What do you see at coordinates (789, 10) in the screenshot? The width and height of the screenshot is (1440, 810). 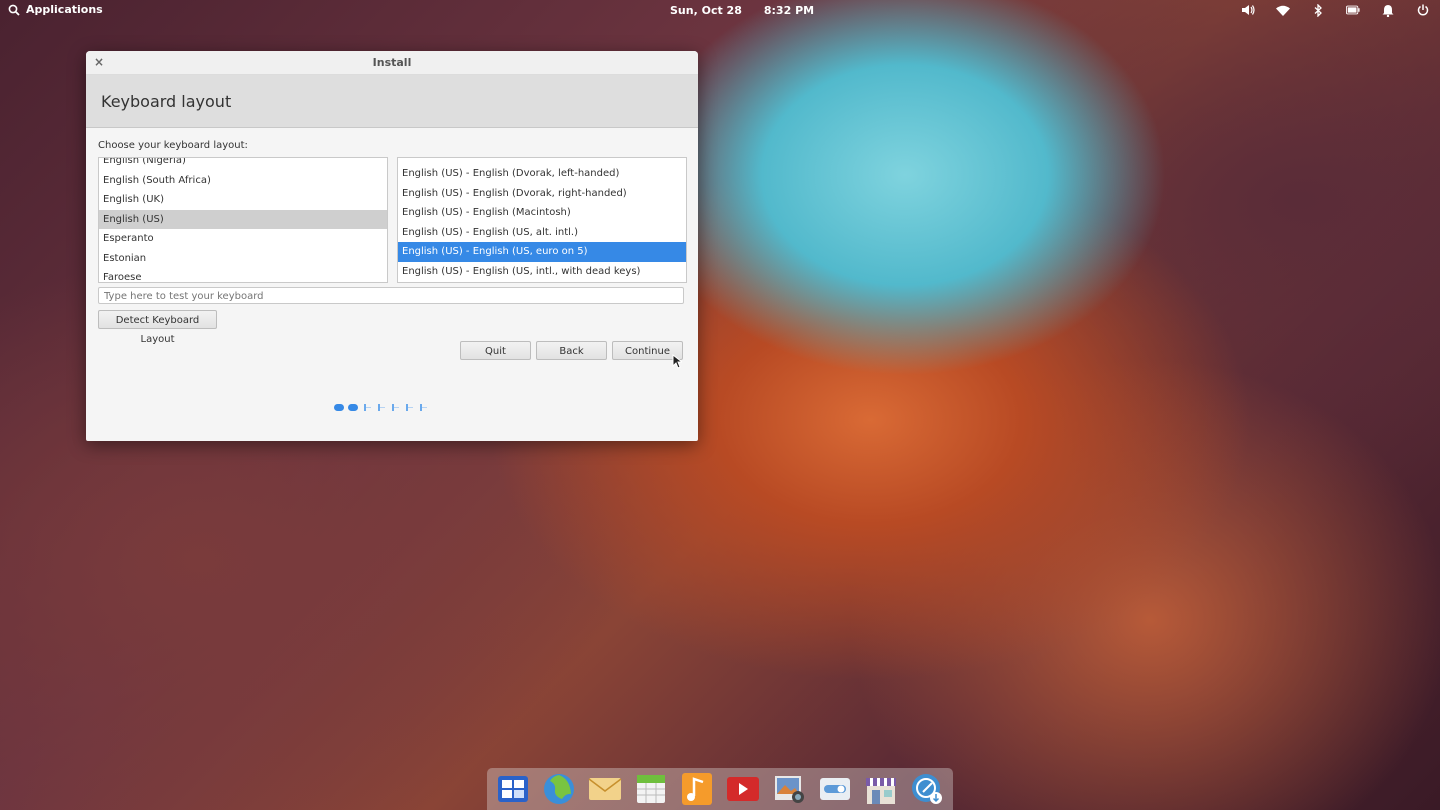 I see `time-label: 8:32 PM` at bounding box center [789, 10].